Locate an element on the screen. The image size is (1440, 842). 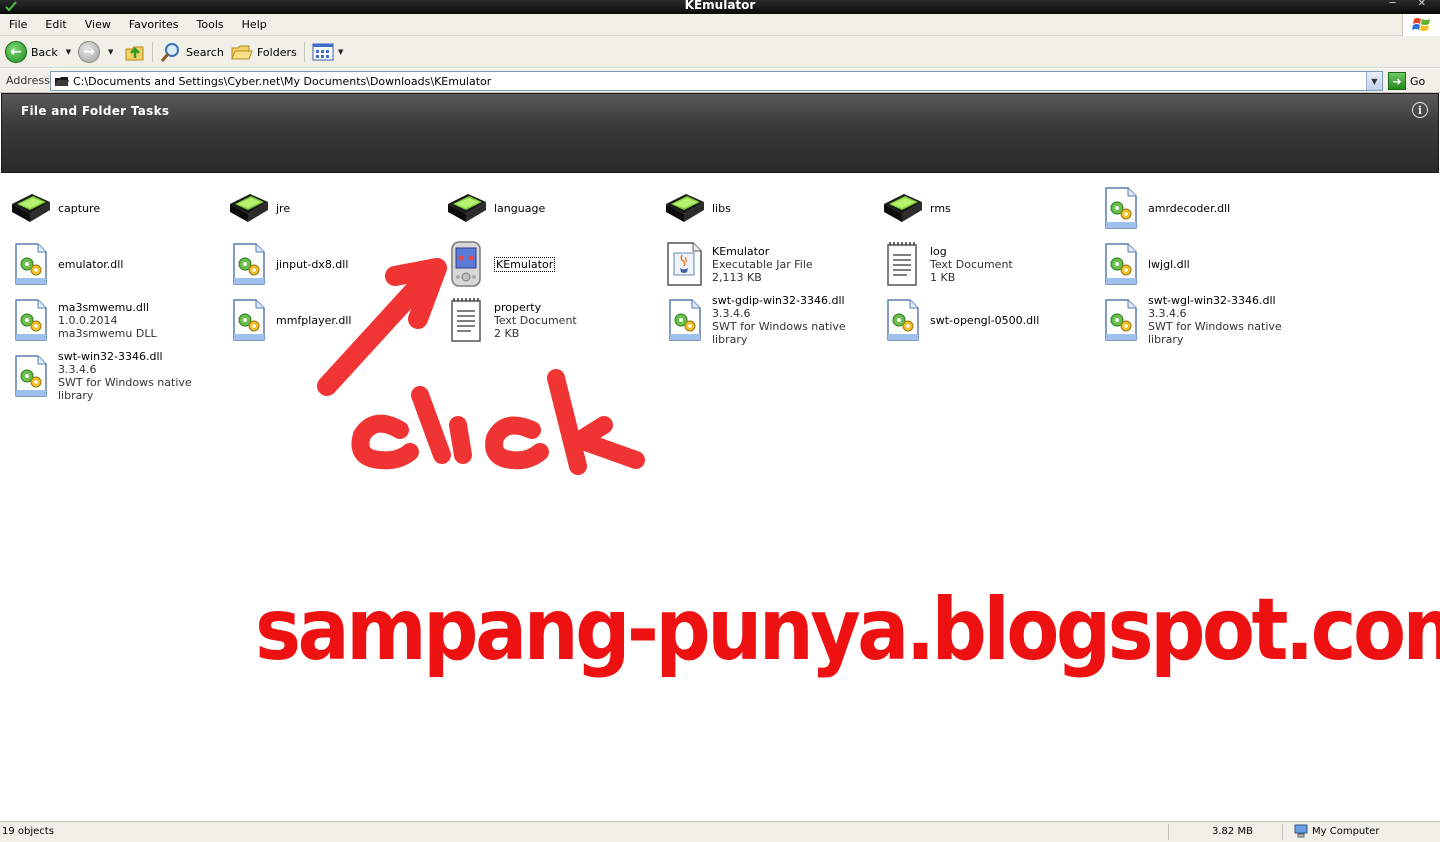
views-dropdown-icon: ▼ is located at coordinates (340, 52).